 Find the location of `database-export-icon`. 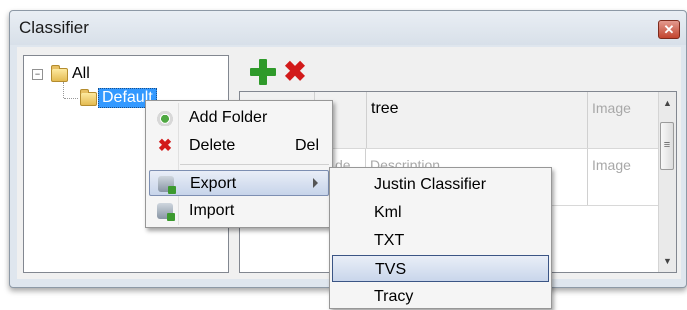

database-export-icon is located at coordinates (167, 185).